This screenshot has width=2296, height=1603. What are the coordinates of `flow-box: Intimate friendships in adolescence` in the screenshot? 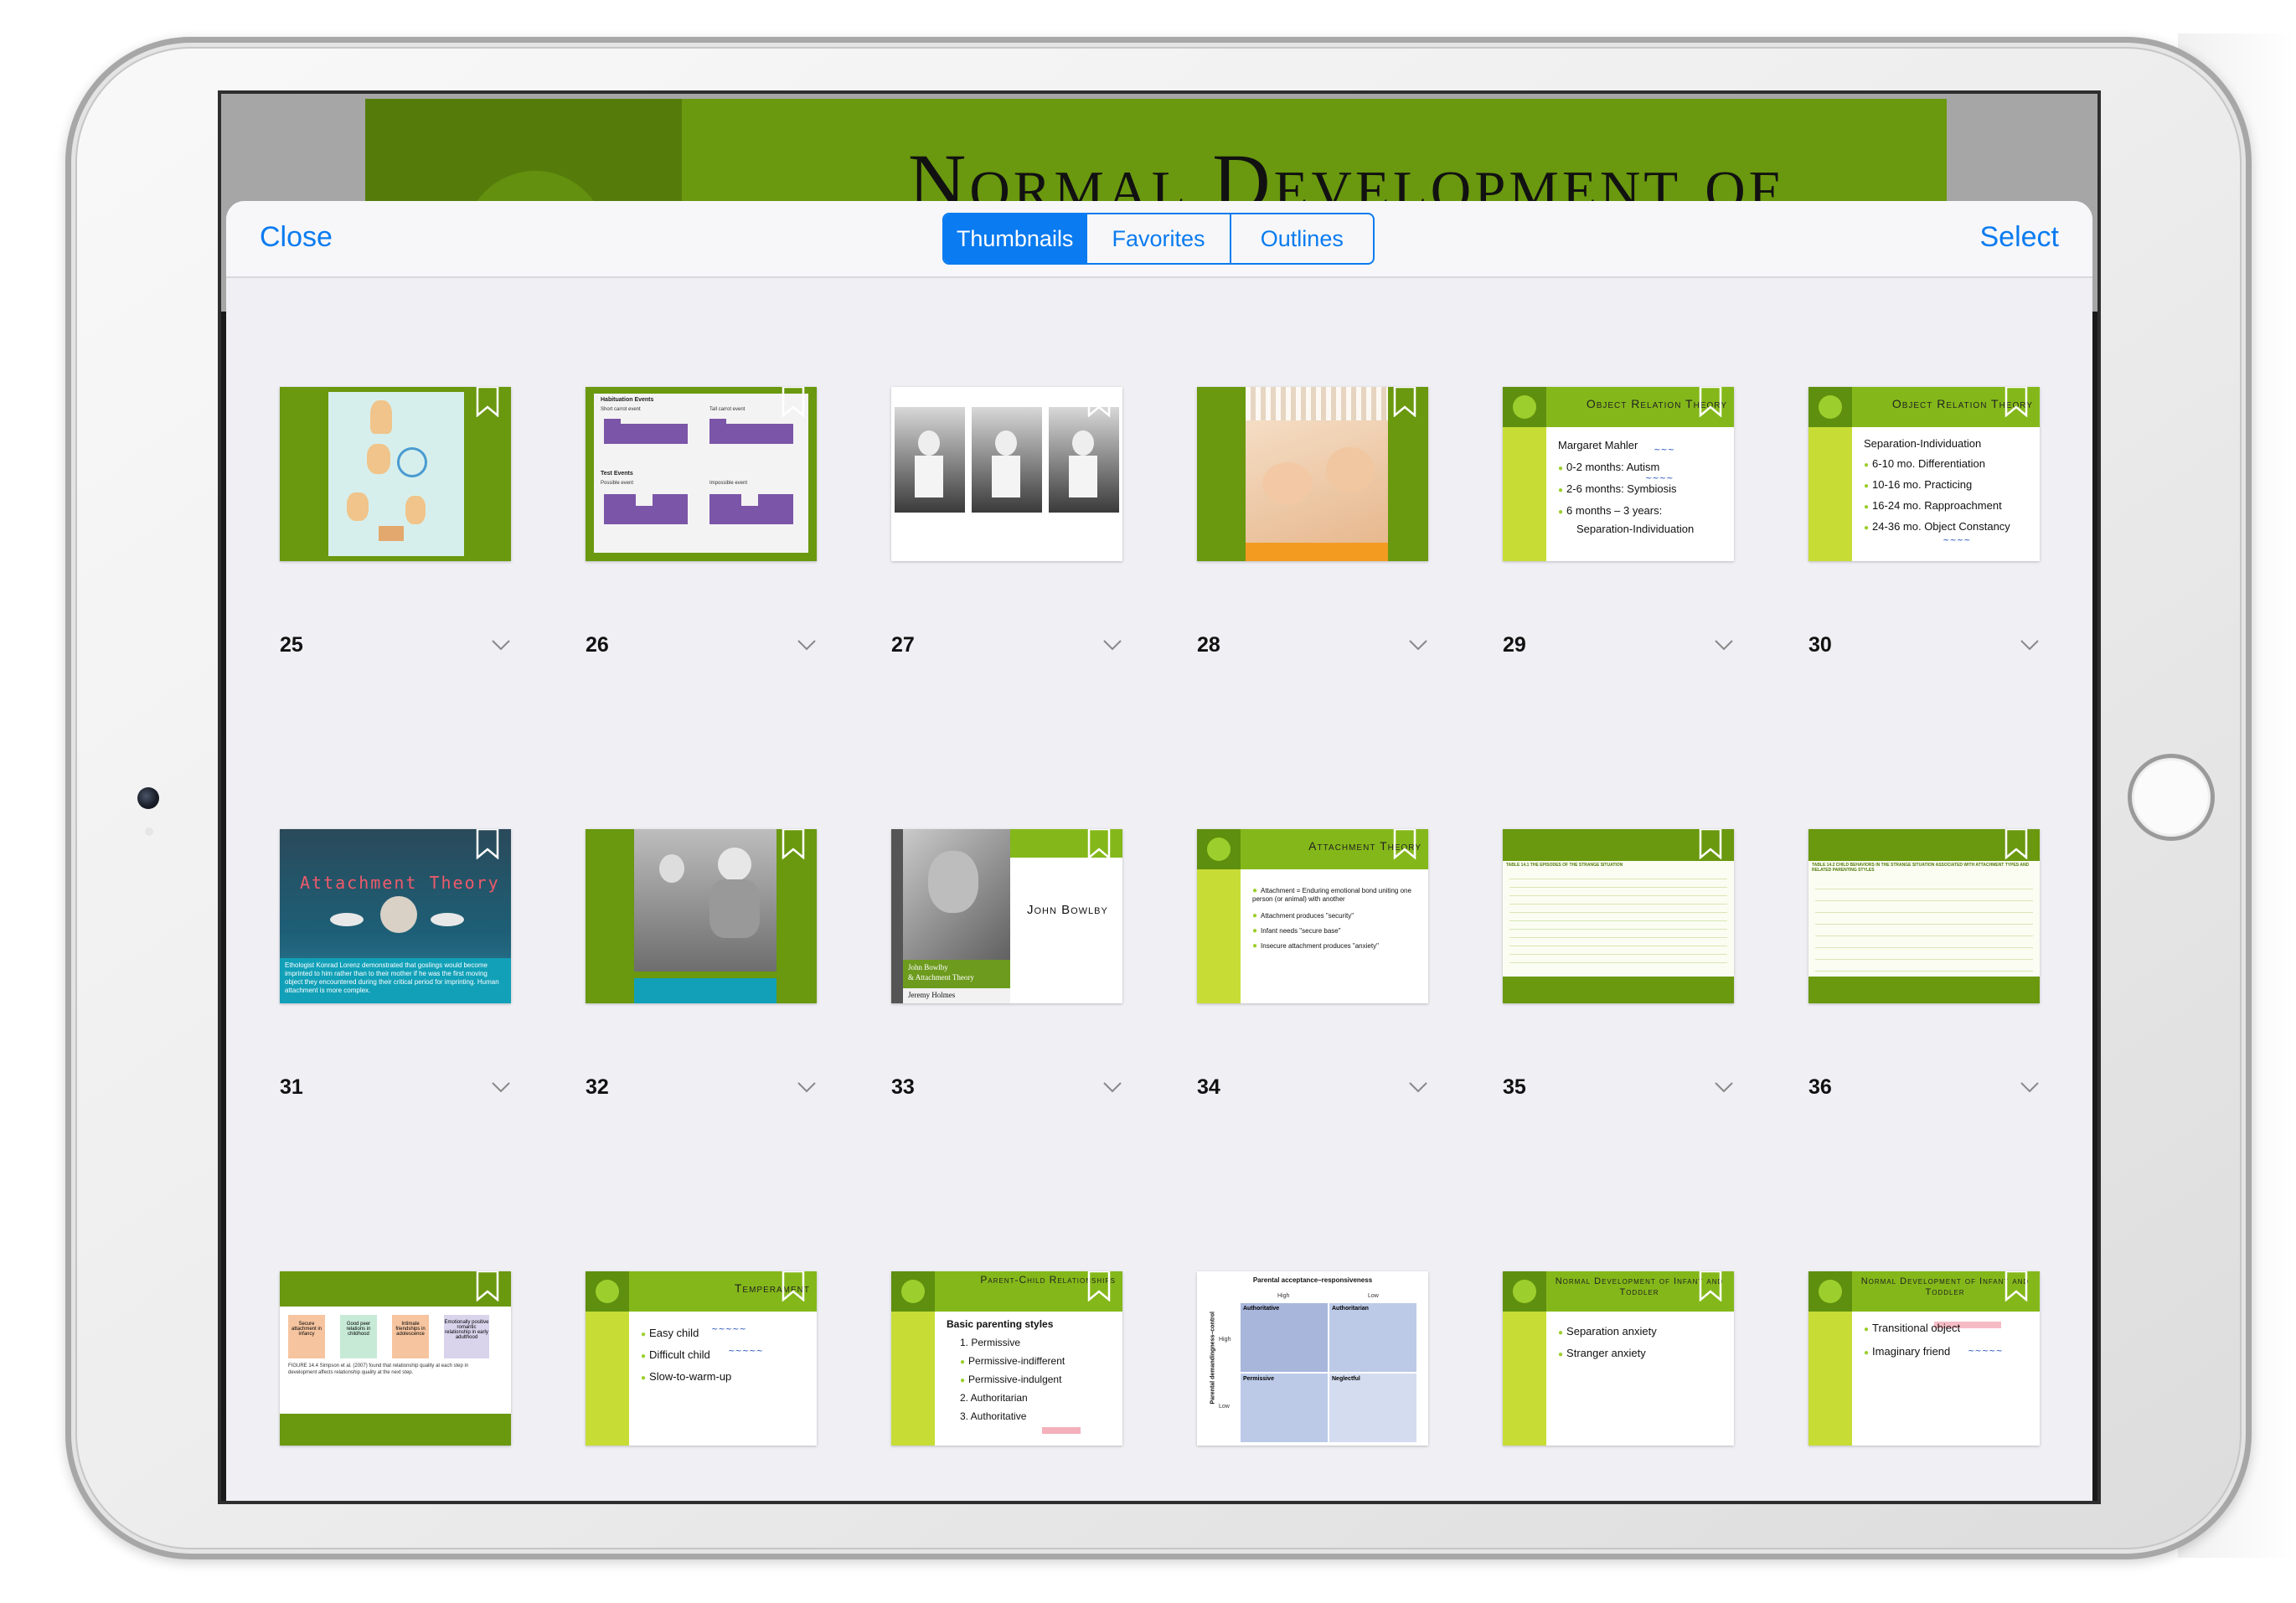 It's located at (410, 1336).